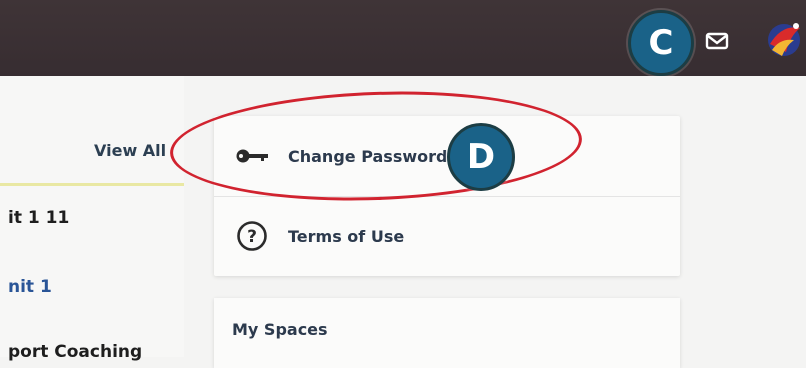 This screenshot has width=806, height=368. Describe the element at coordinates (447, 333) in the screenshot. I see `my-spaces-panel: My Spaces` at that location.